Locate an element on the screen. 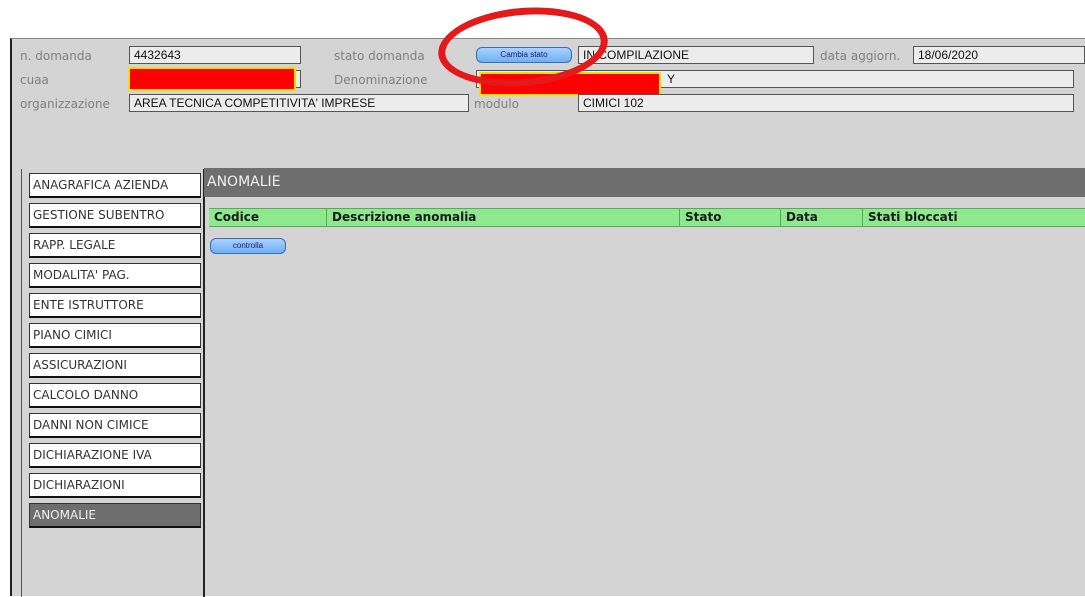 The image size is (1085, 597). modulo-field: CIMICI 102 is located at coordinates (826, 103).